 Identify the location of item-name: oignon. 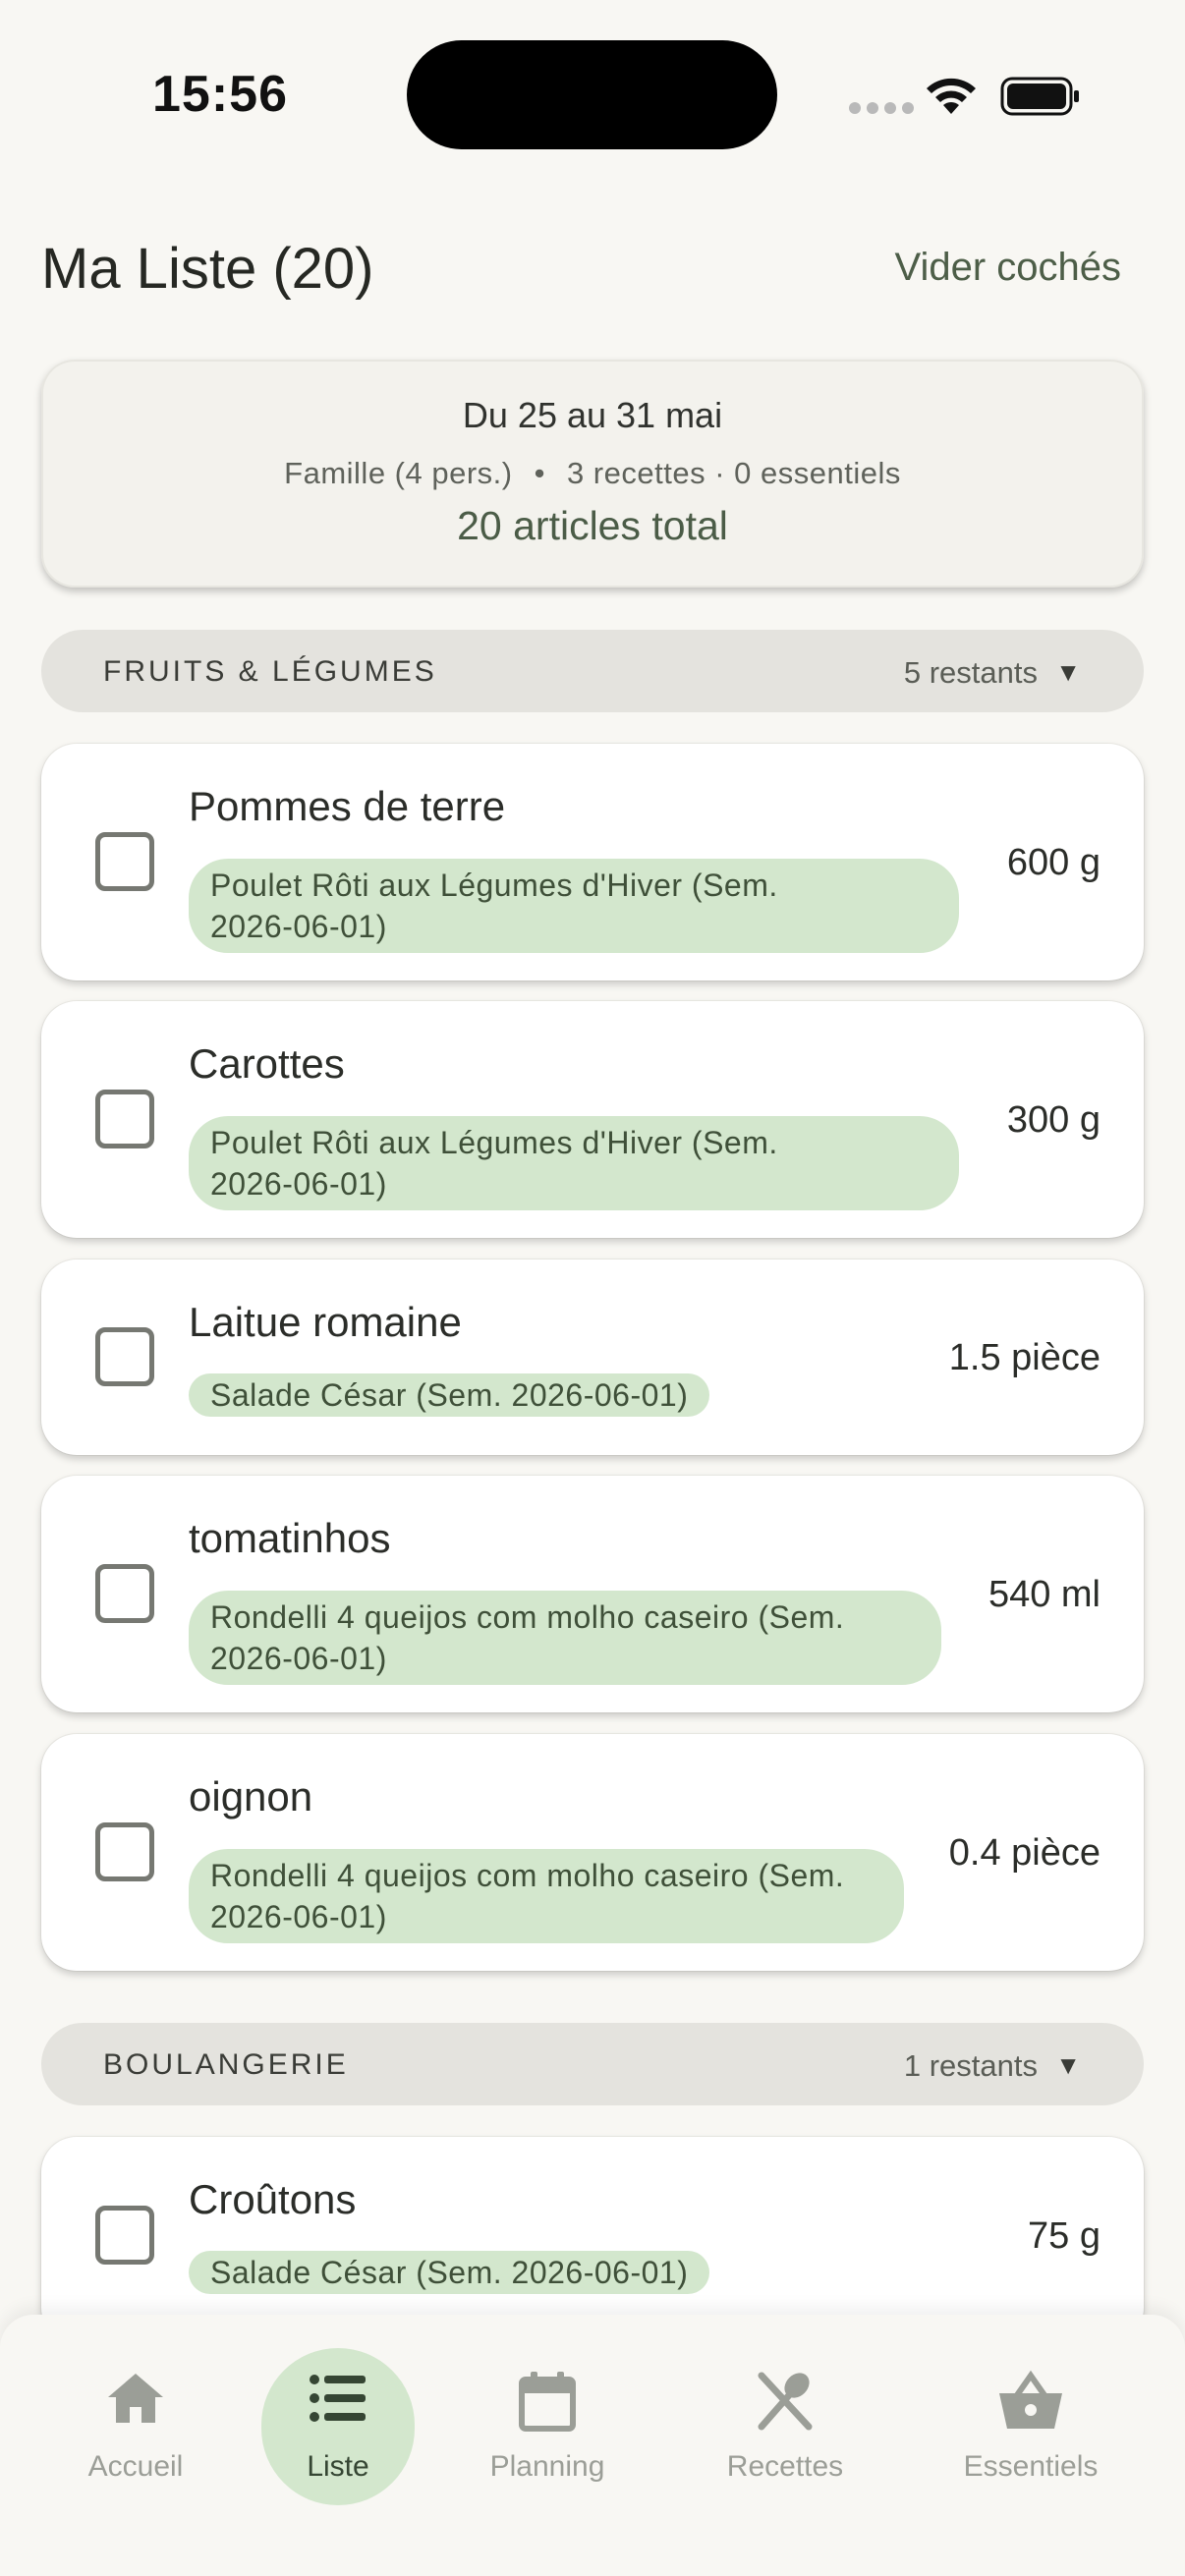
(251, 1796).